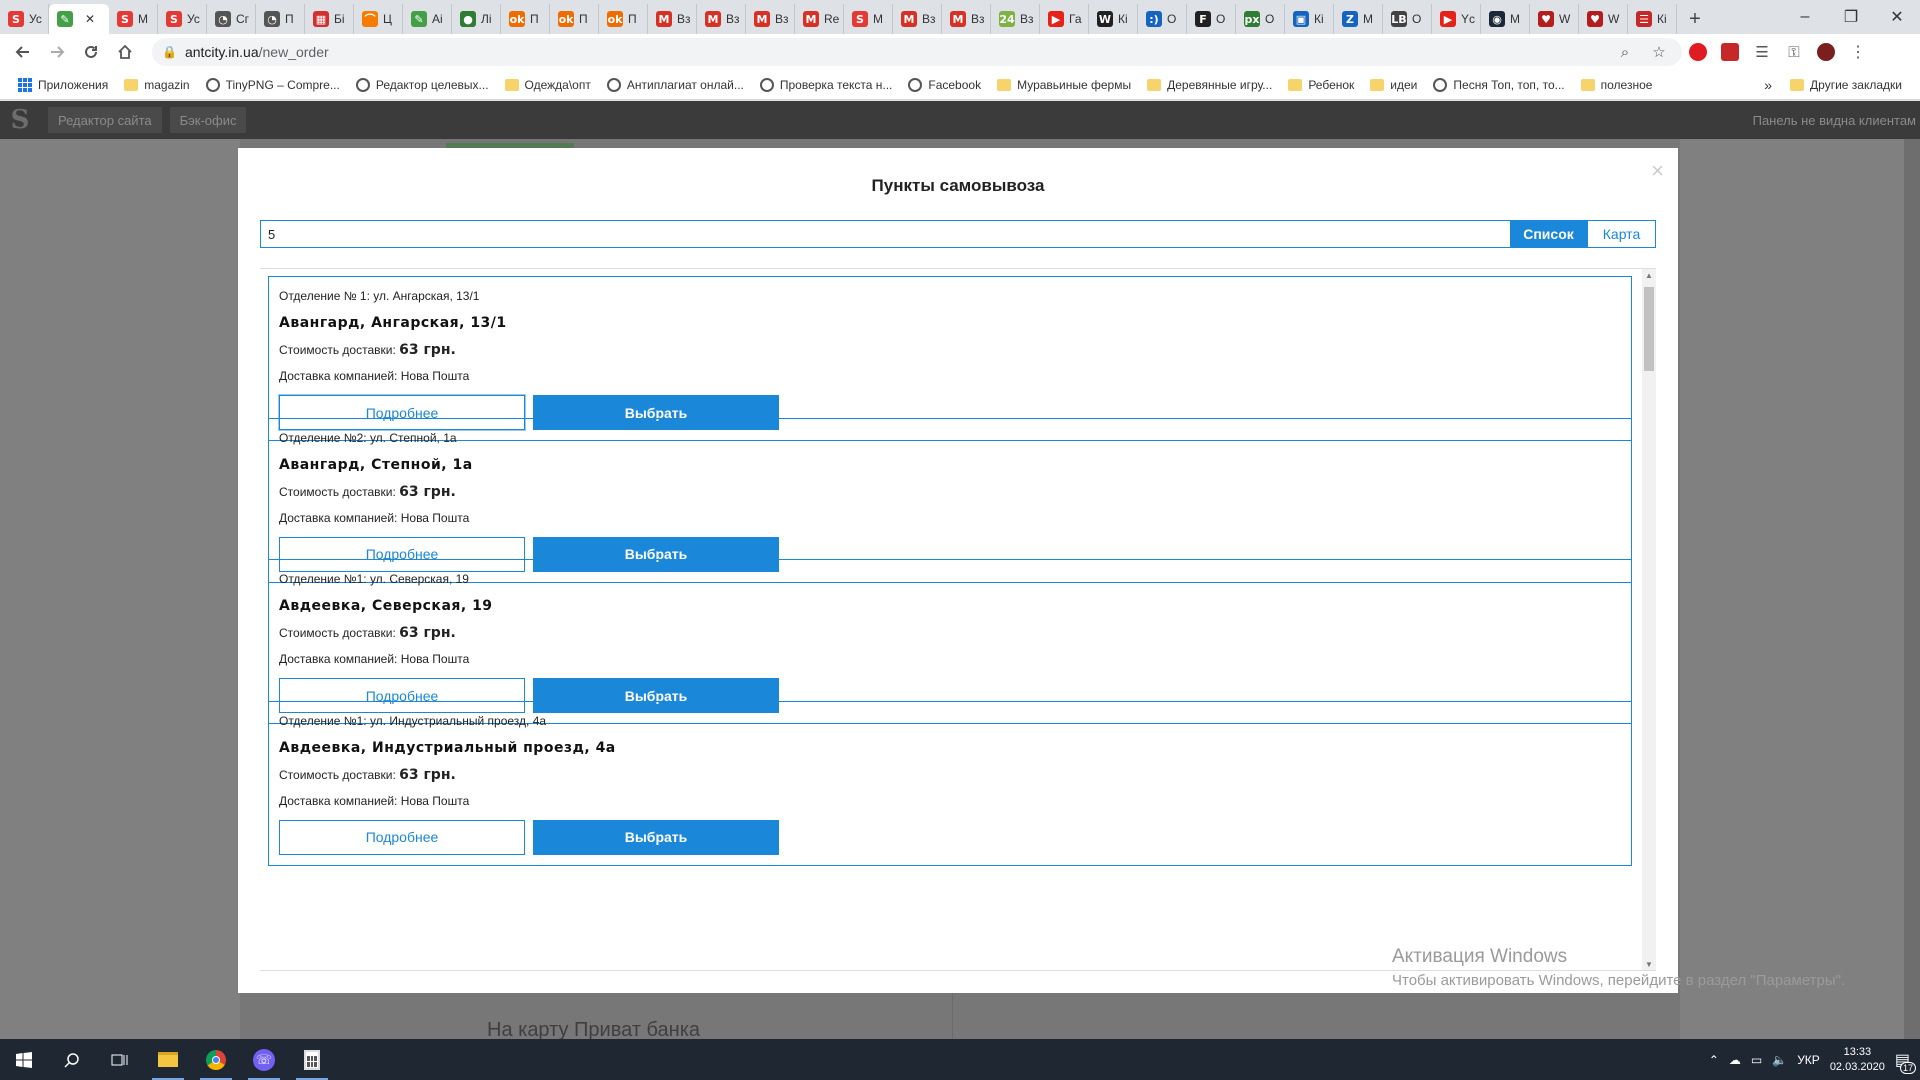 This screenshot has height=1080, width=1920. I want to click on list-scrollbar-thumb, so click(1649, 329).